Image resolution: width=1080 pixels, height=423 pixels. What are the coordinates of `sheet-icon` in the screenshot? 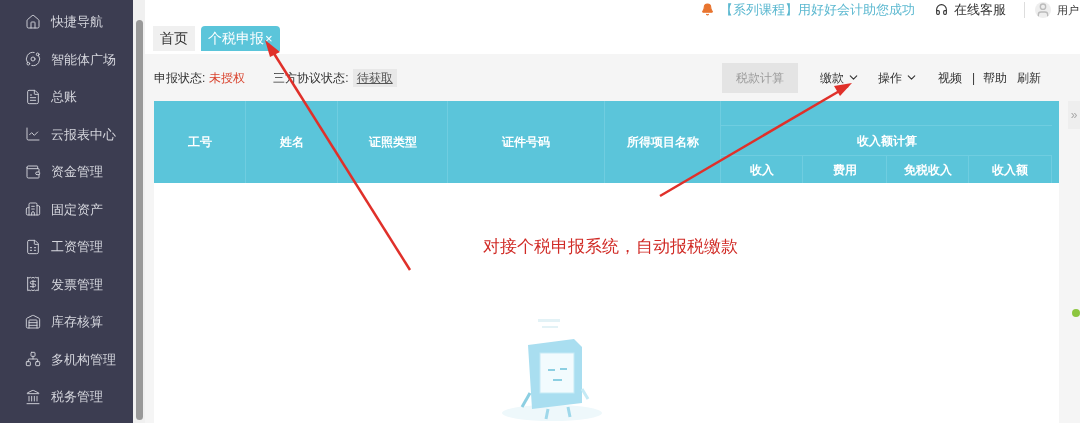 It's located at (33, 246).